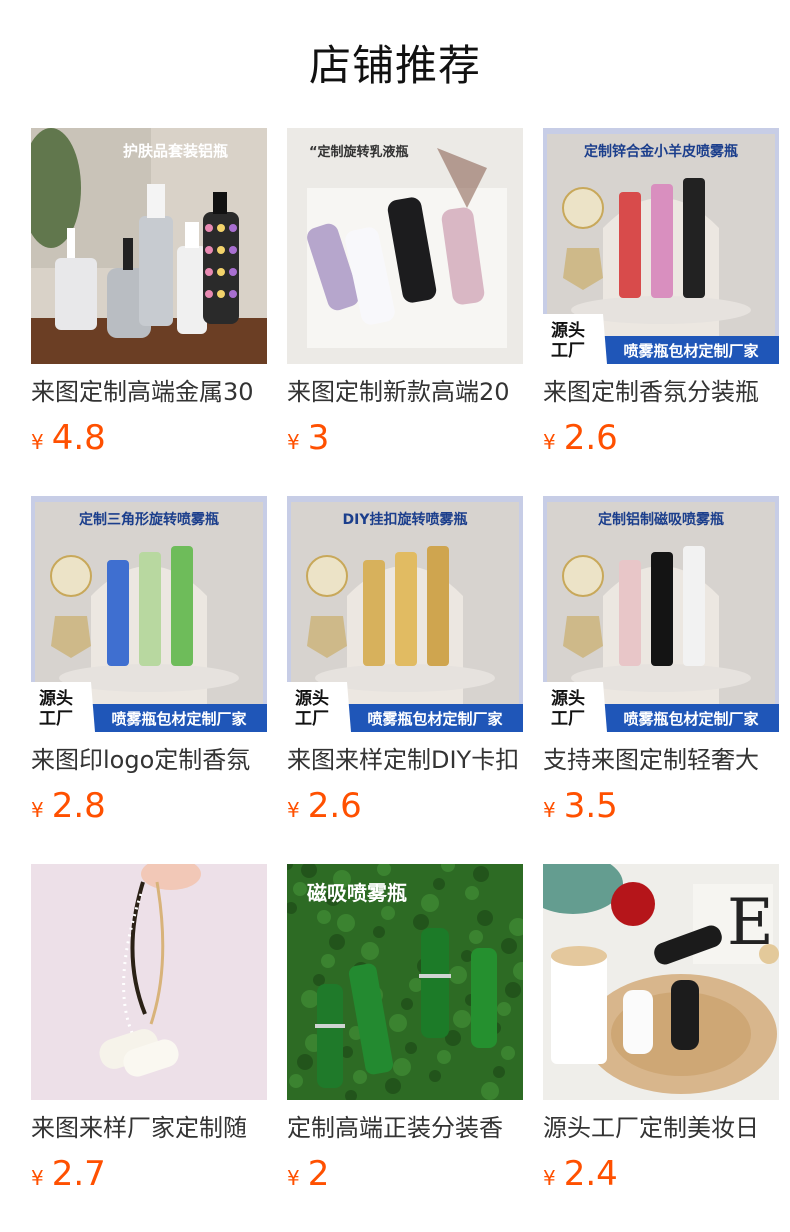  I want to click on image-headline-text: 定制锌合金小羊皮喷雾瓶, so click(661, 151).